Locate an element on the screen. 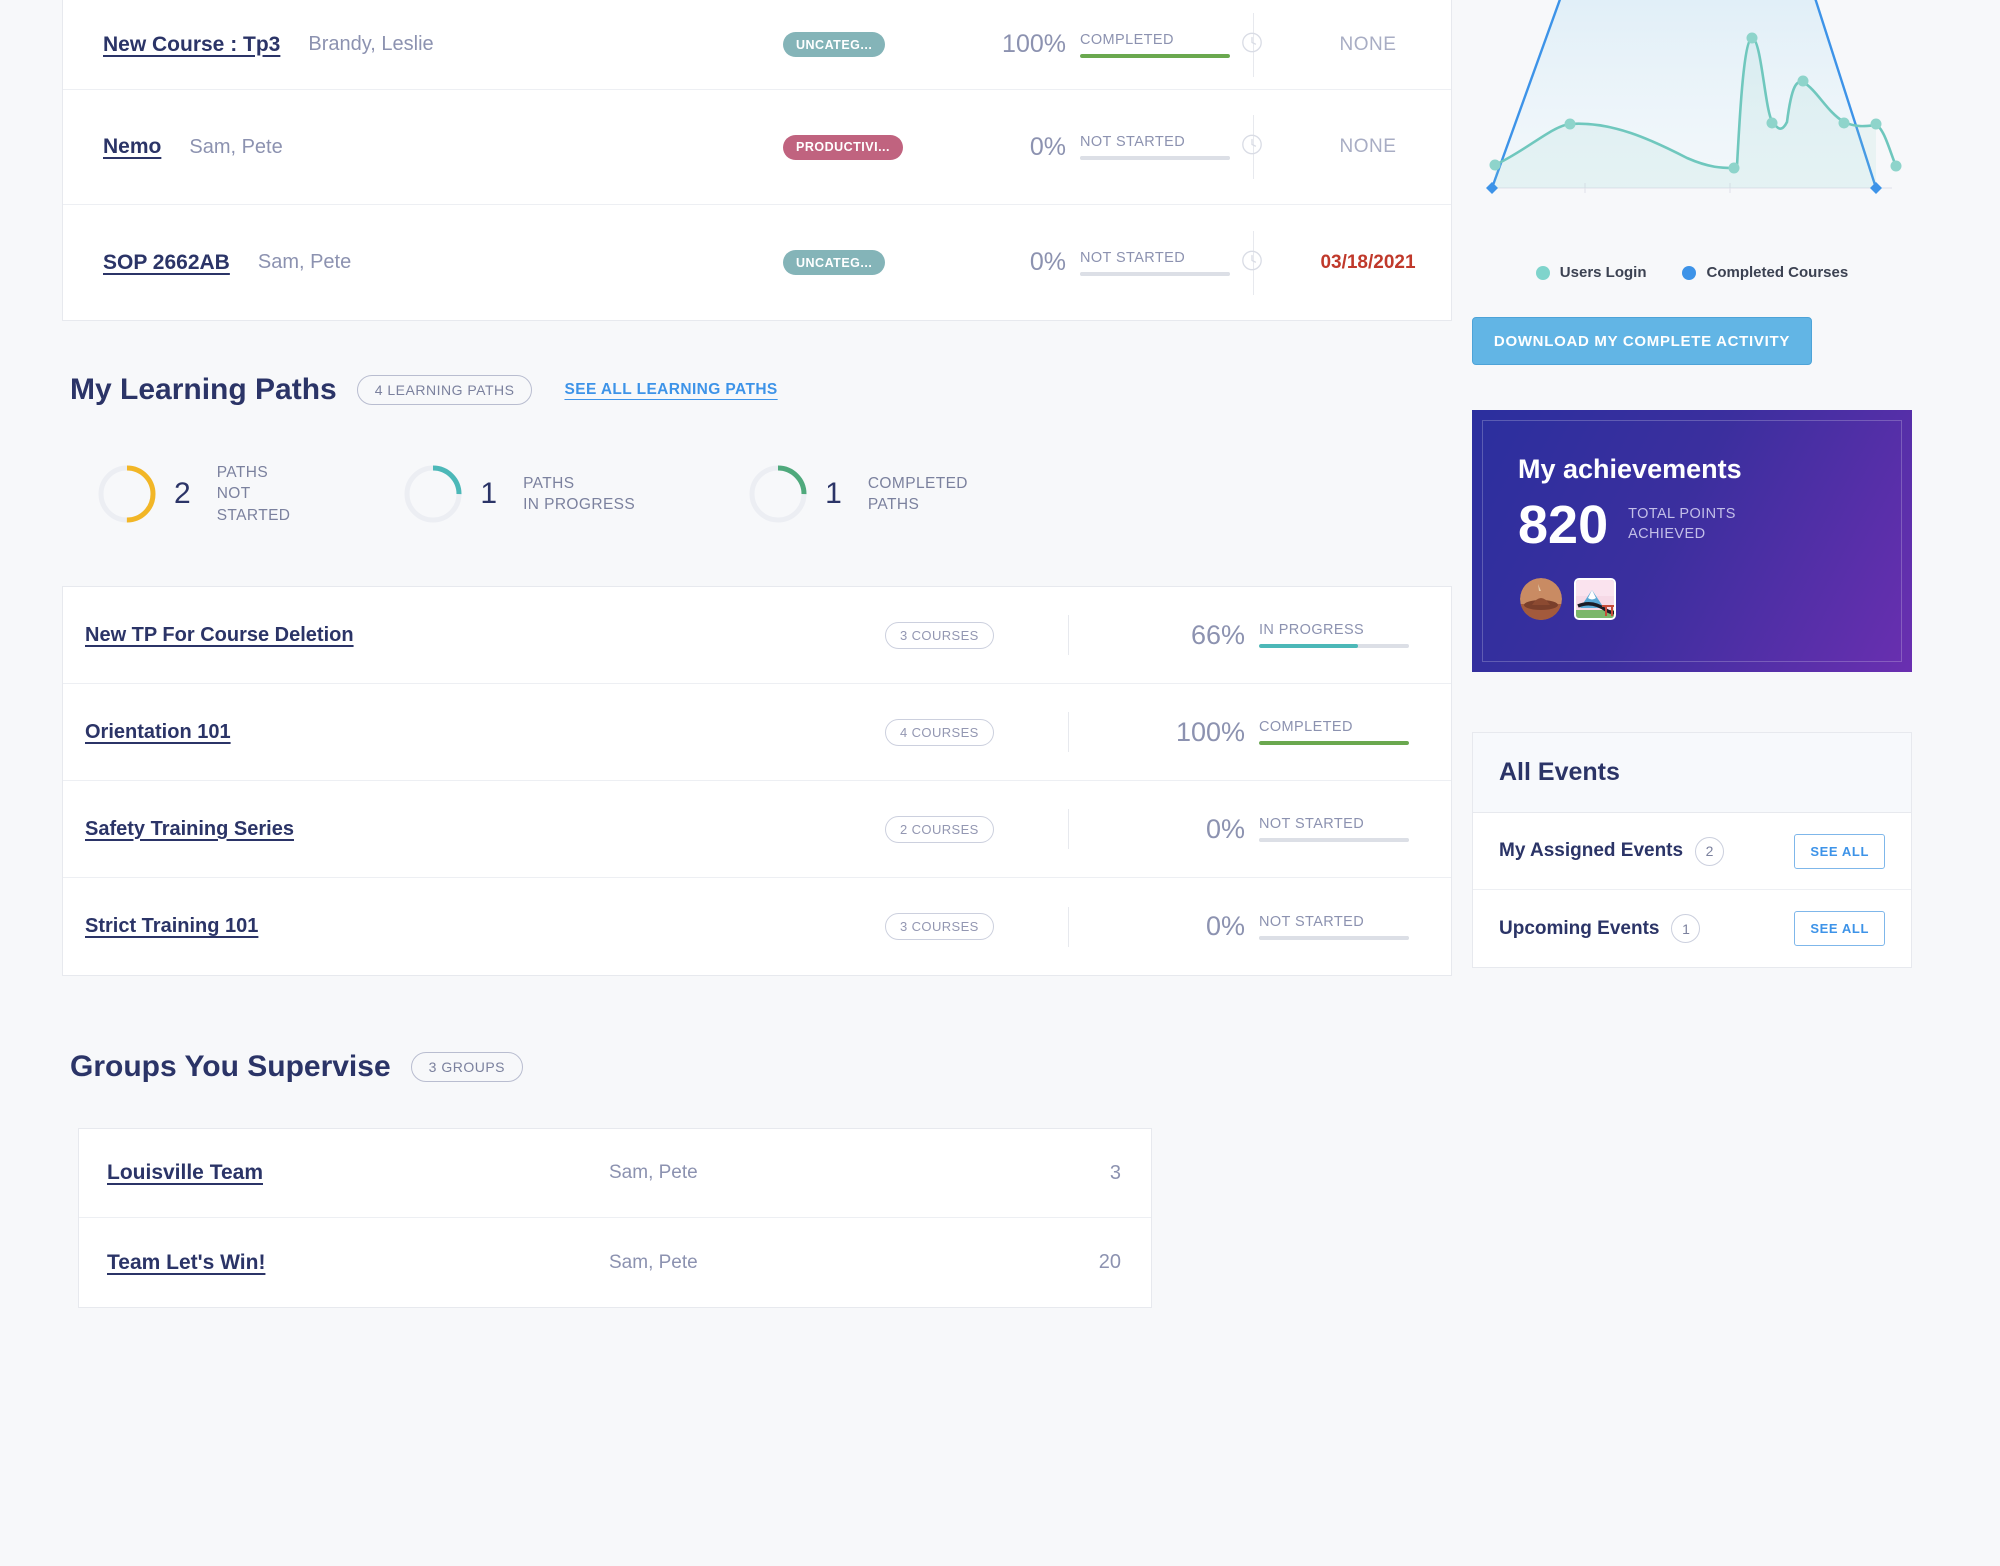  activity-chart: 6. Dec 13. Dec 20. Dec is located at coordinates (1692, 115).